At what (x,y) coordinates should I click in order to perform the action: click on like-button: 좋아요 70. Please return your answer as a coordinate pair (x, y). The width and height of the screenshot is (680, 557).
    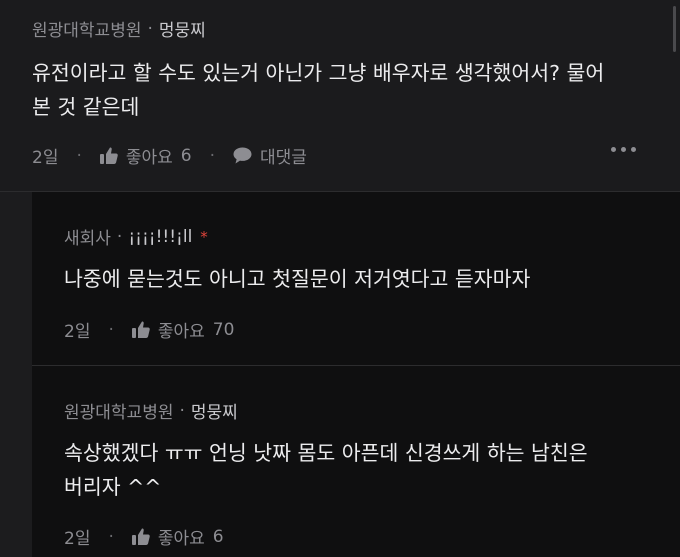
    Looking at the image, I should click on (183, 329).